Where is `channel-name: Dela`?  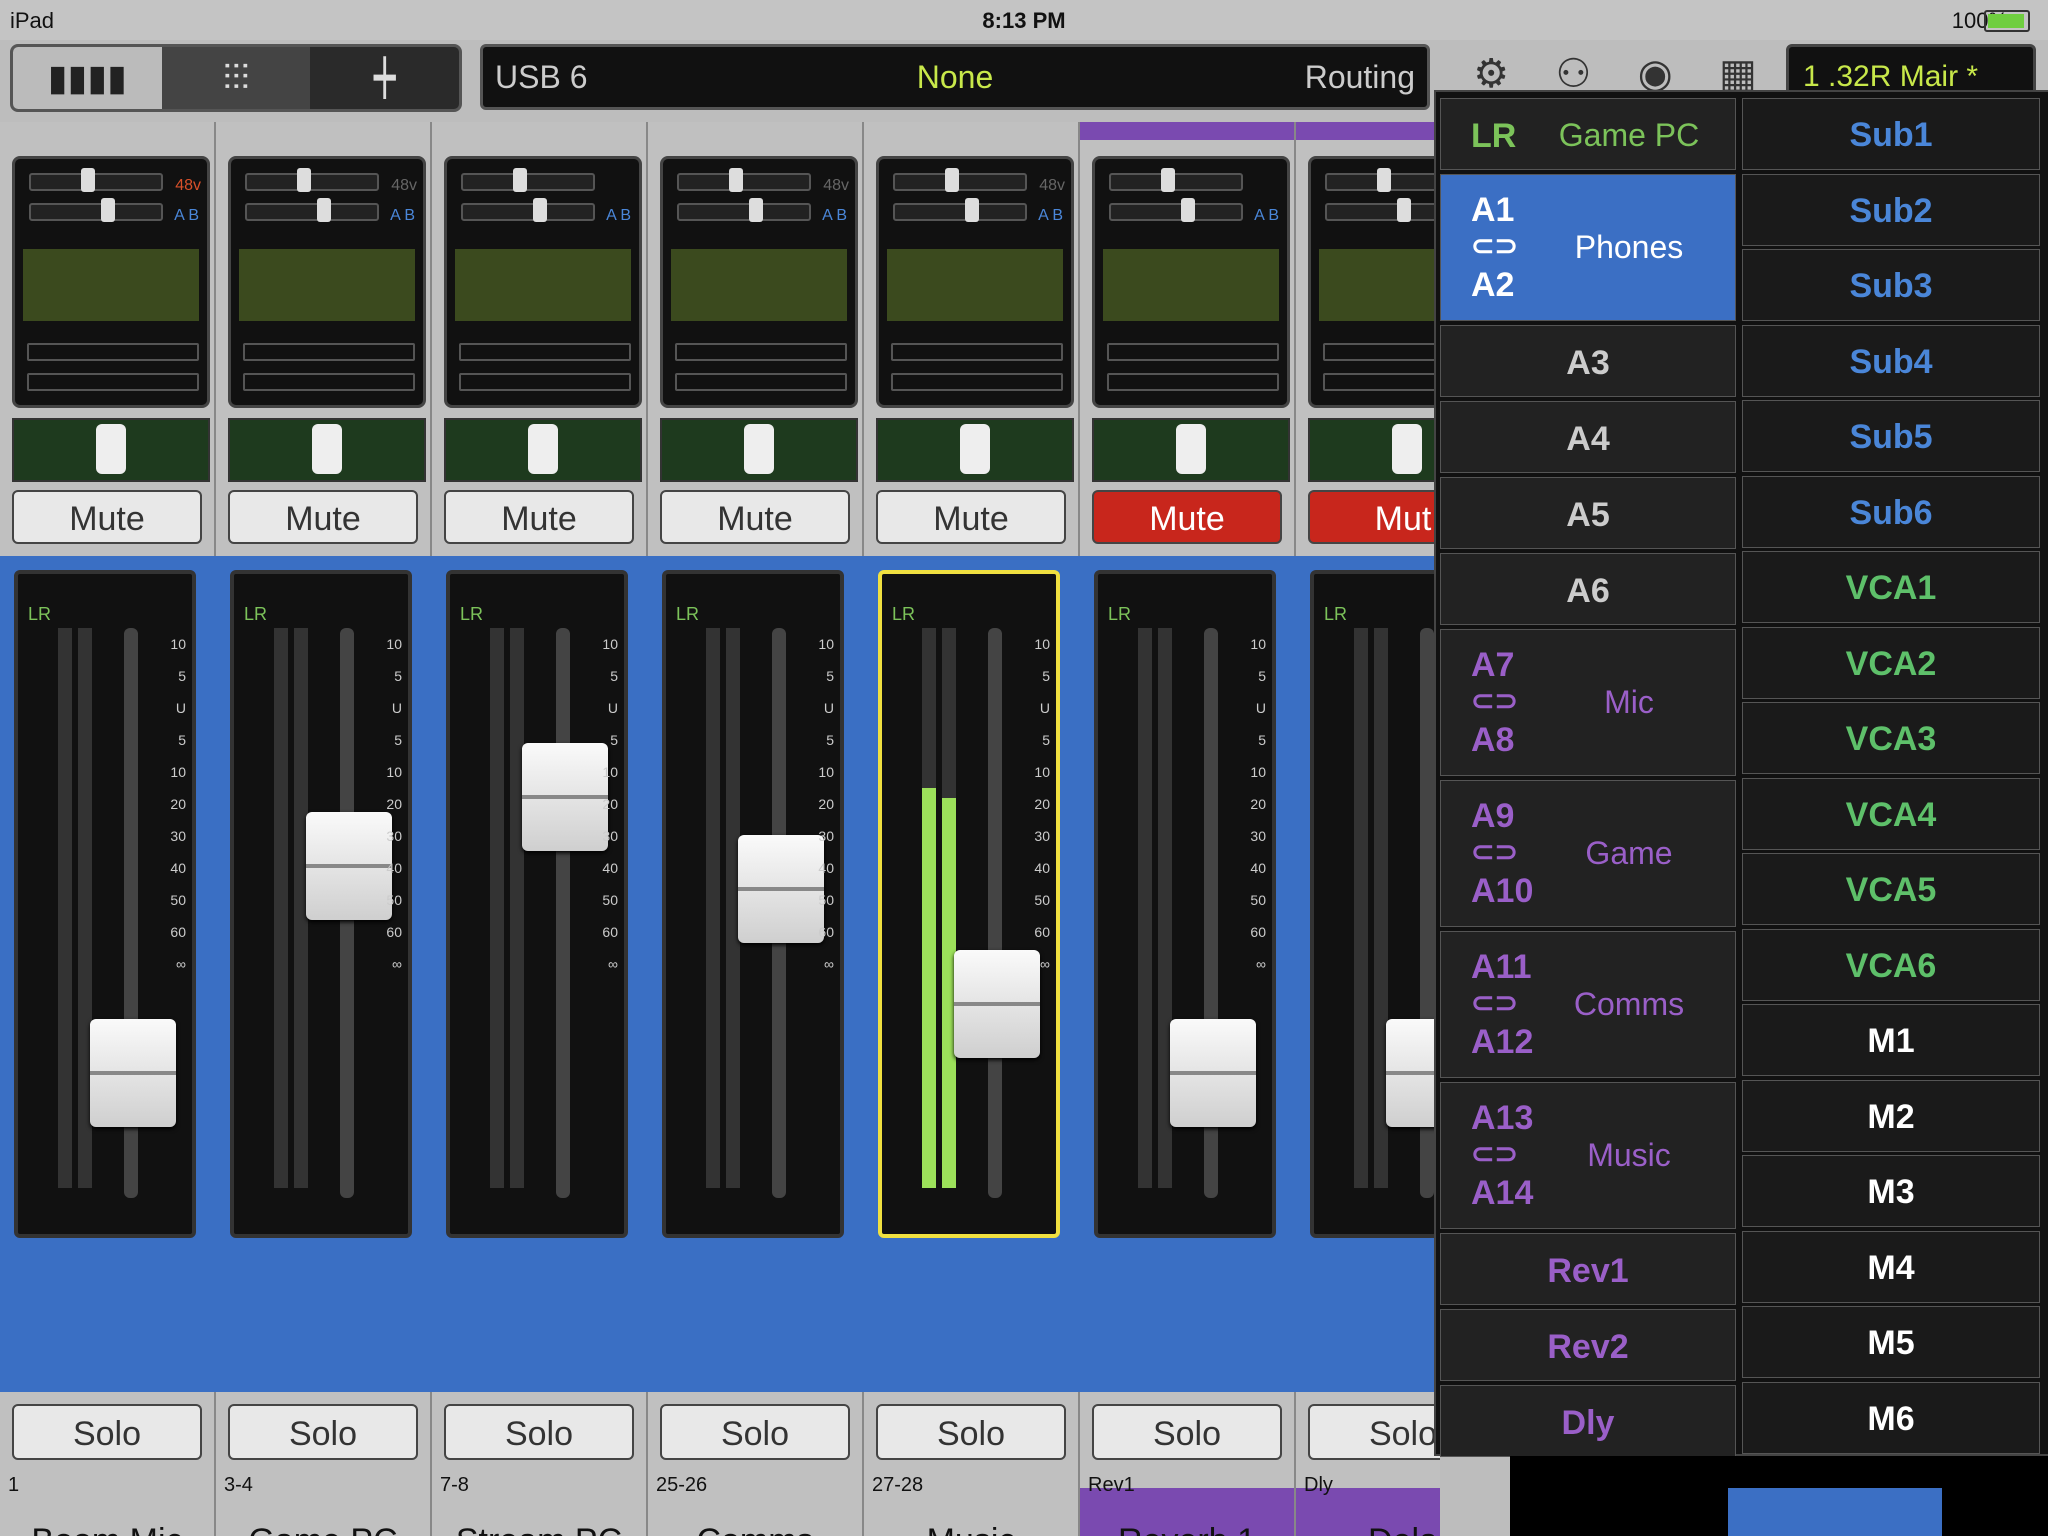 channel-name: Dela is located at coordinates (1368, 1529).